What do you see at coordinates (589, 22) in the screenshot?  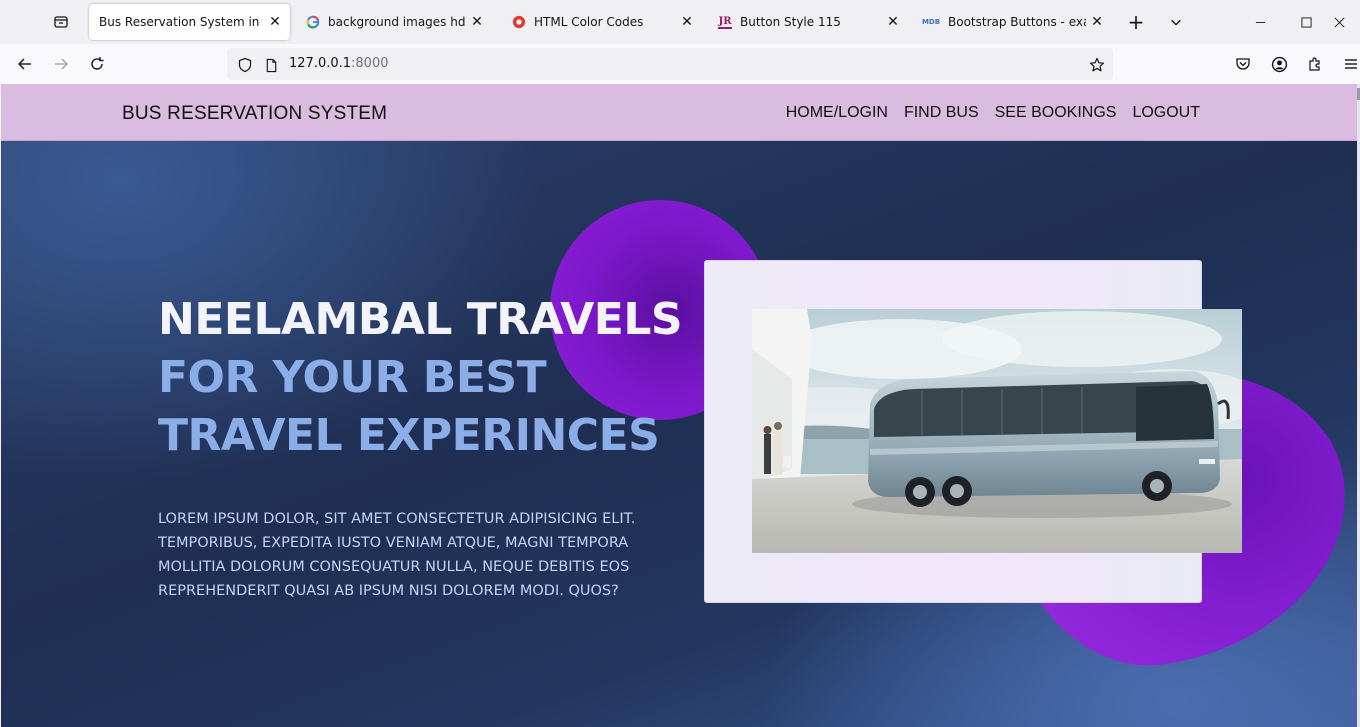 I see `tab-title: HTML Color Codes` at bounding box center [589, 22].